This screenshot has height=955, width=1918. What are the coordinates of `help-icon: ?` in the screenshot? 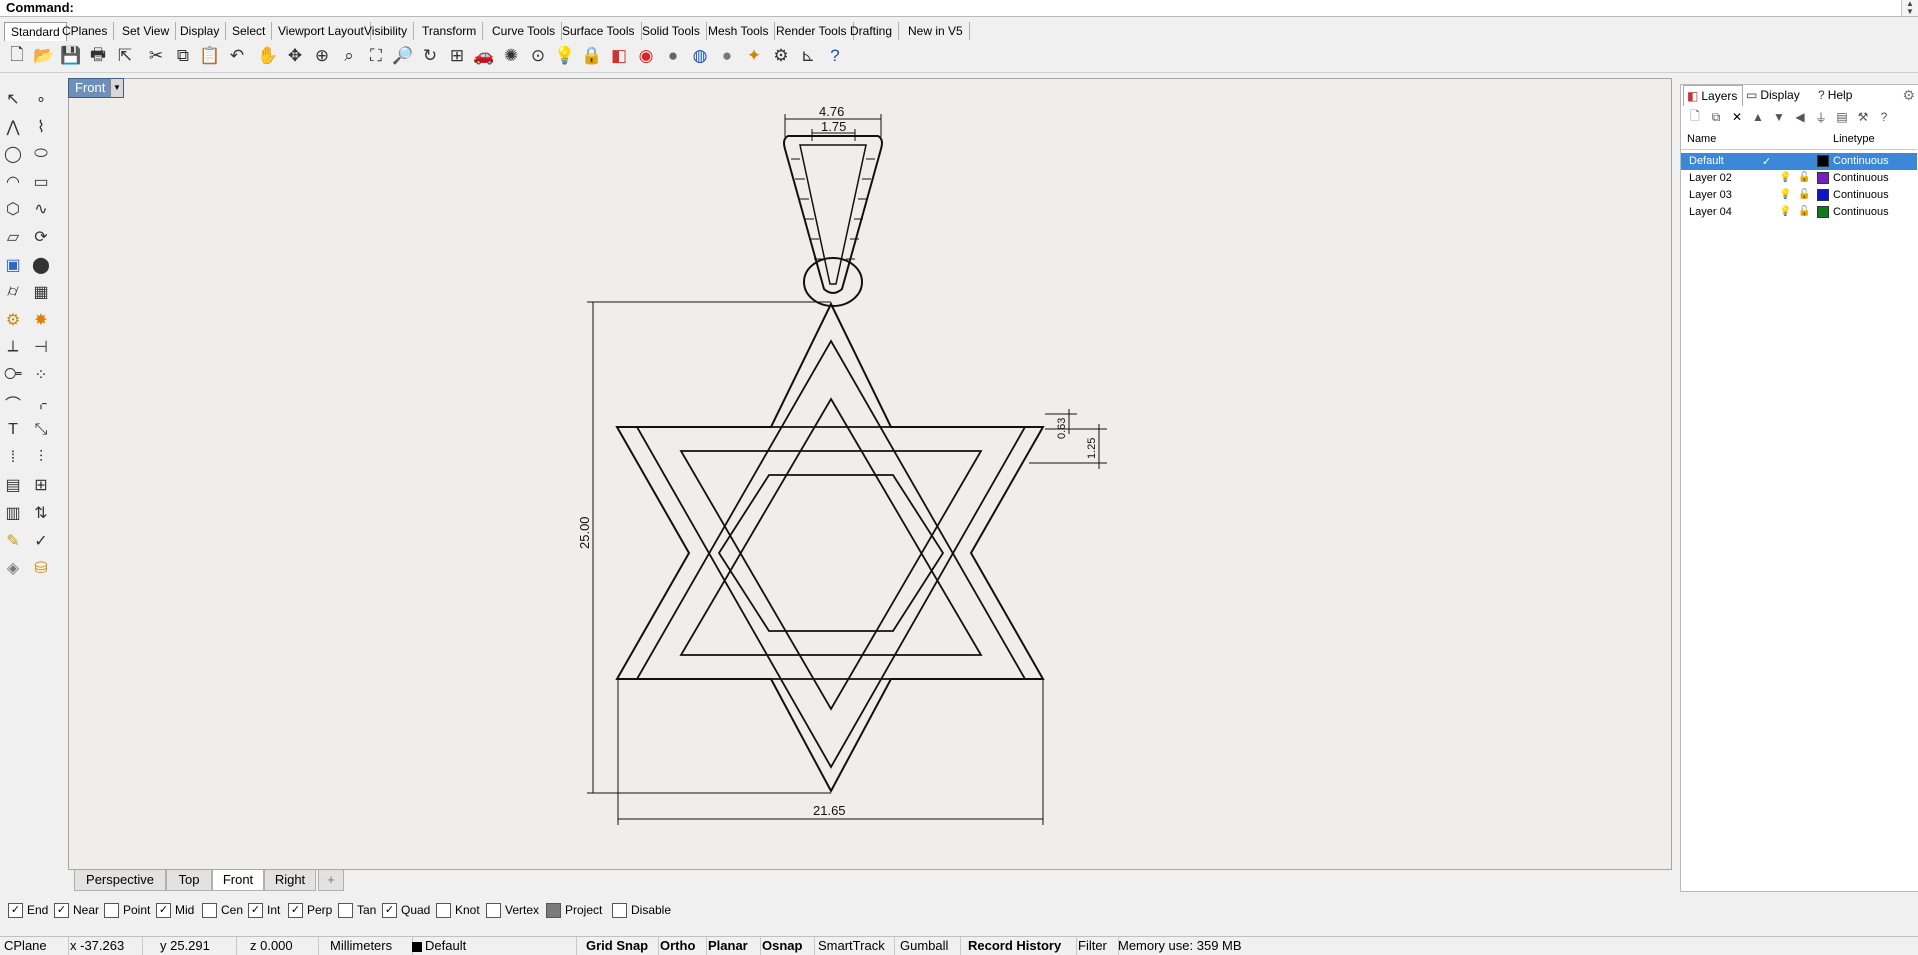 It's located at (835, 56).